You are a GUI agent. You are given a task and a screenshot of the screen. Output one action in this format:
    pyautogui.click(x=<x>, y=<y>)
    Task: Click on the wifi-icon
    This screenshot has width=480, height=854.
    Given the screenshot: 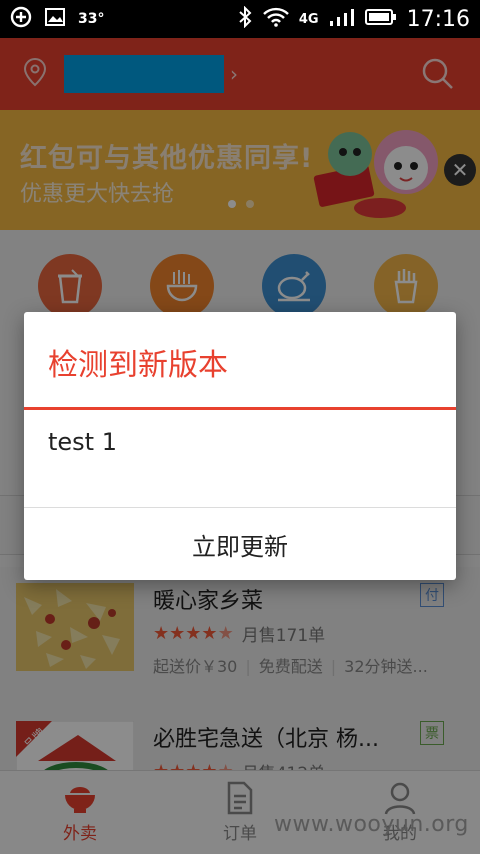 What is the action you would take?
    pyautogui.click(x=276, y=19)
    